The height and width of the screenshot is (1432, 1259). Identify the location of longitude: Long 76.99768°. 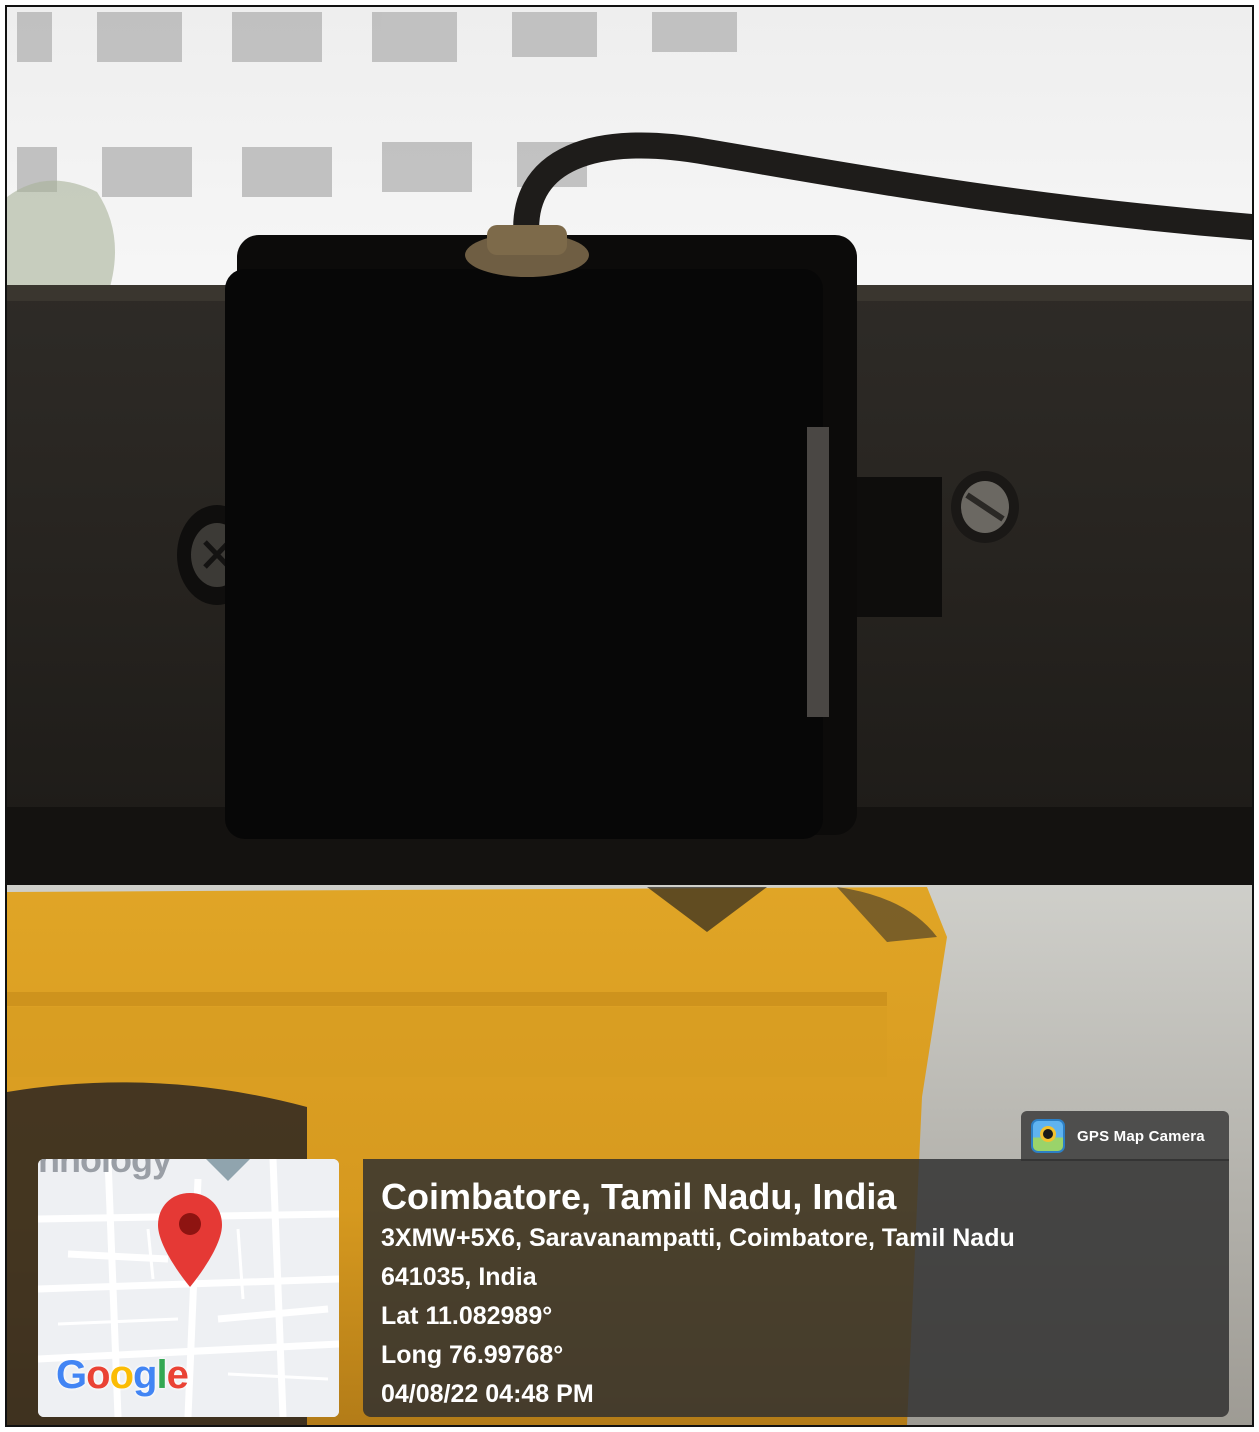
(472, 1355).